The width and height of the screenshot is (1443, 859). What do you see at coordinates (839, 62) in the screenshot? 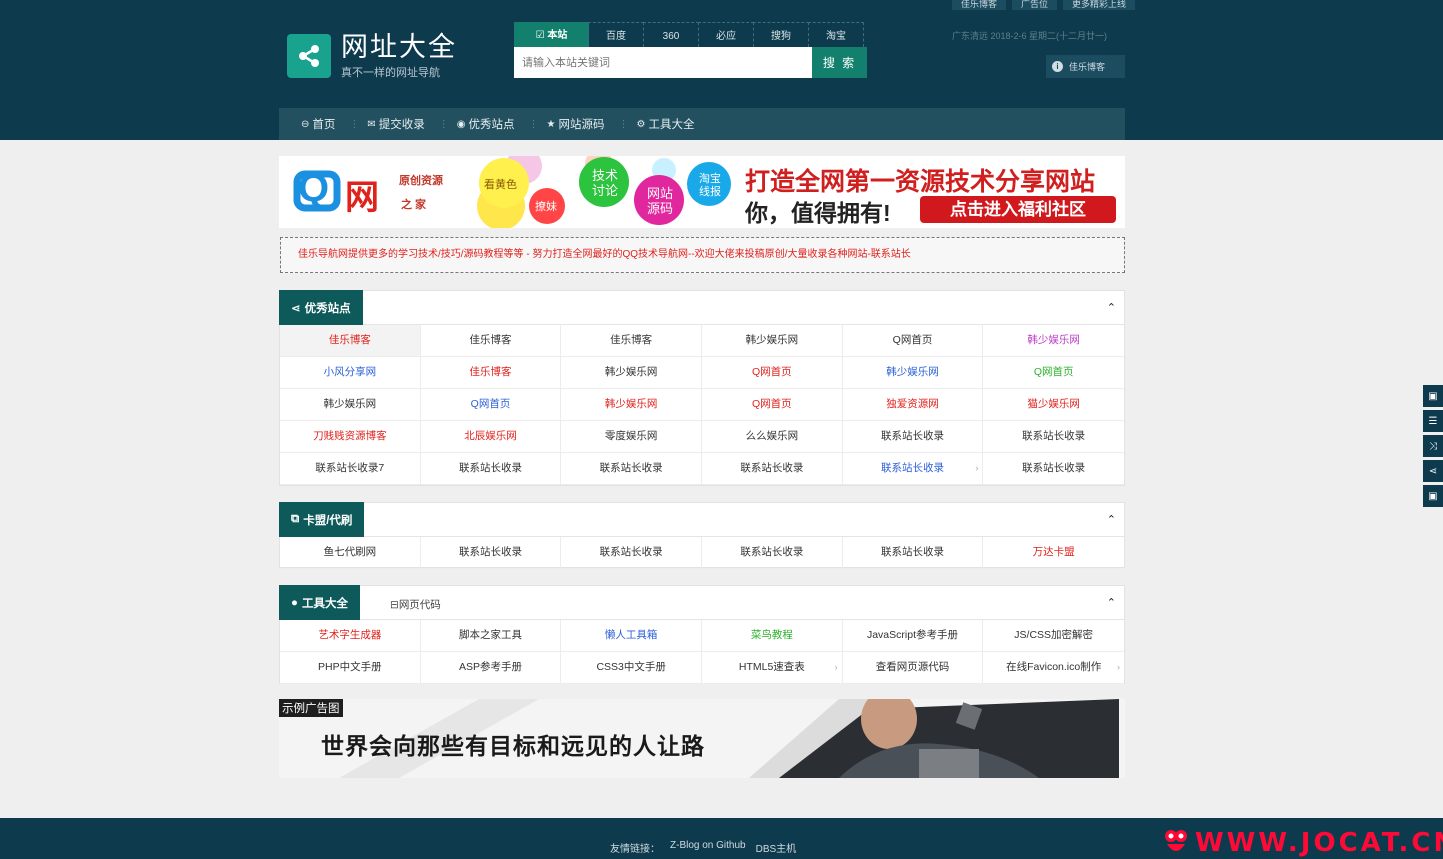
I see `search-button: 搜 索` at bounding box center [839, 62].